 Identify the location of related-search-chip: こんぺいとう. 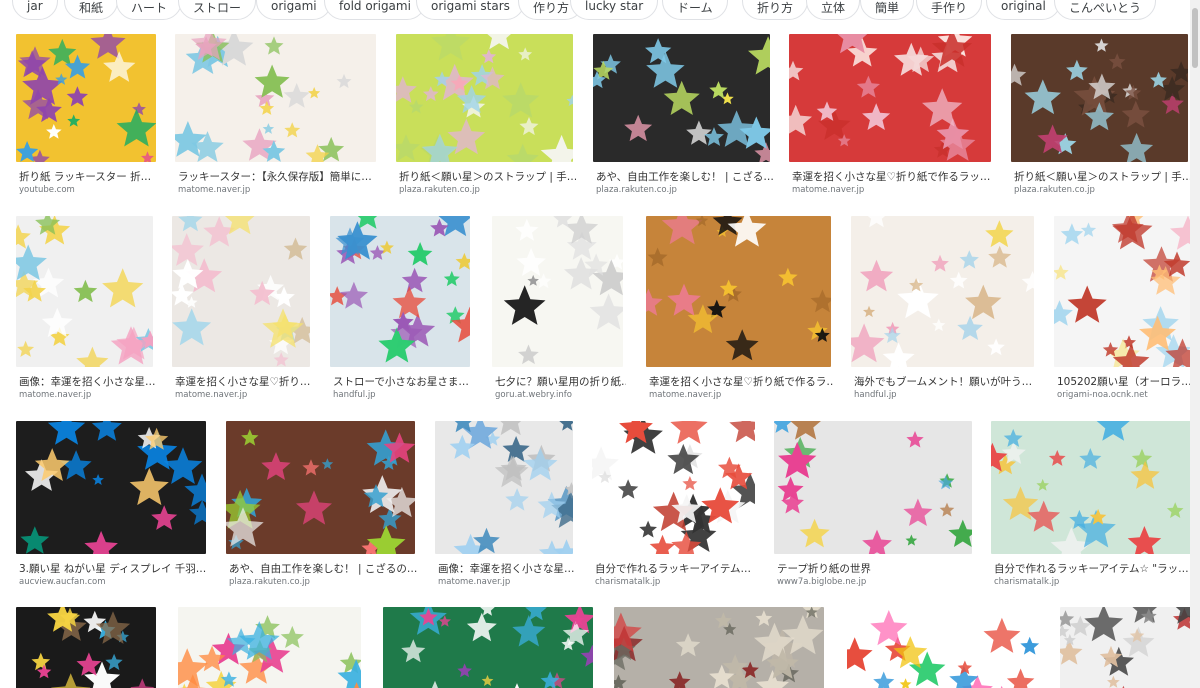
(1105, 10).